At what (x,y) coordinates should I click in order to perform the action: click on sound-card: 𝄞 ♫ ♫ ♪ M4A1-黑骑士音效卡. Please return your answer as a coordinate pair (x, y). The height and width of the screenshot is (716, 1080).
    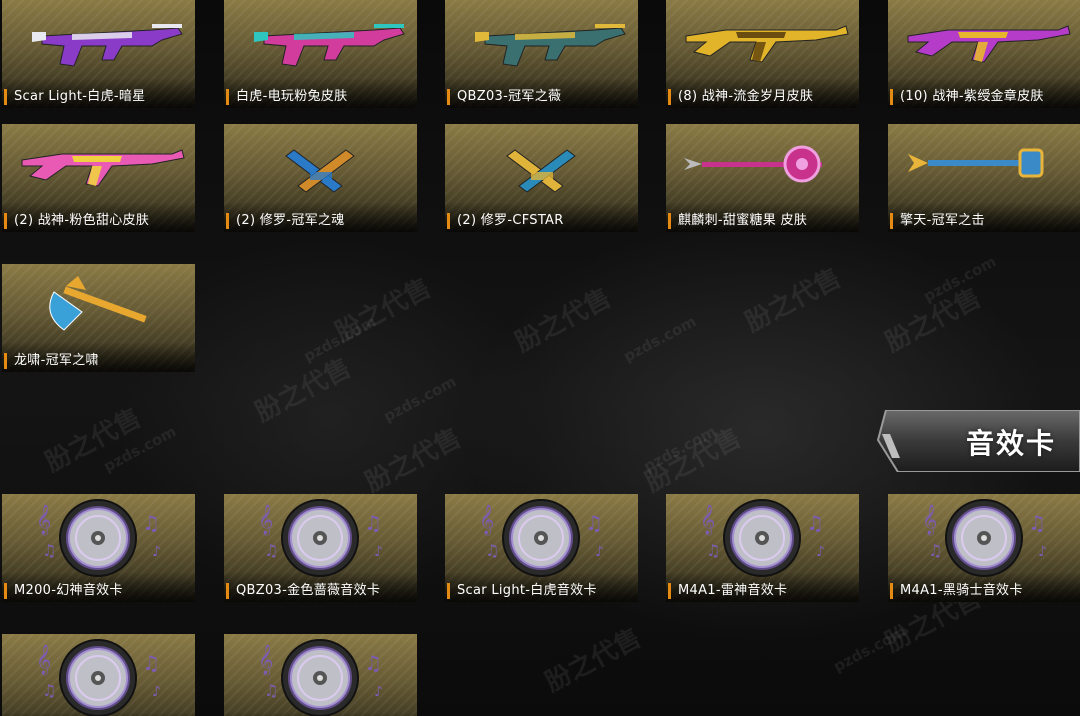
    Looking at the image, I should click on (984, 548).